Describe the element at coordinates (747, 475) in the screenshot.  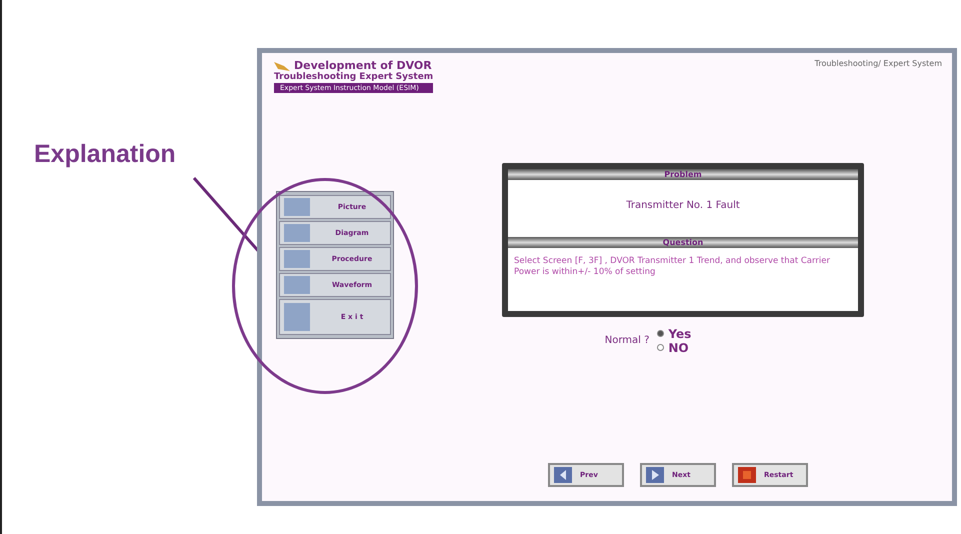
I see `square-icon` at that location.